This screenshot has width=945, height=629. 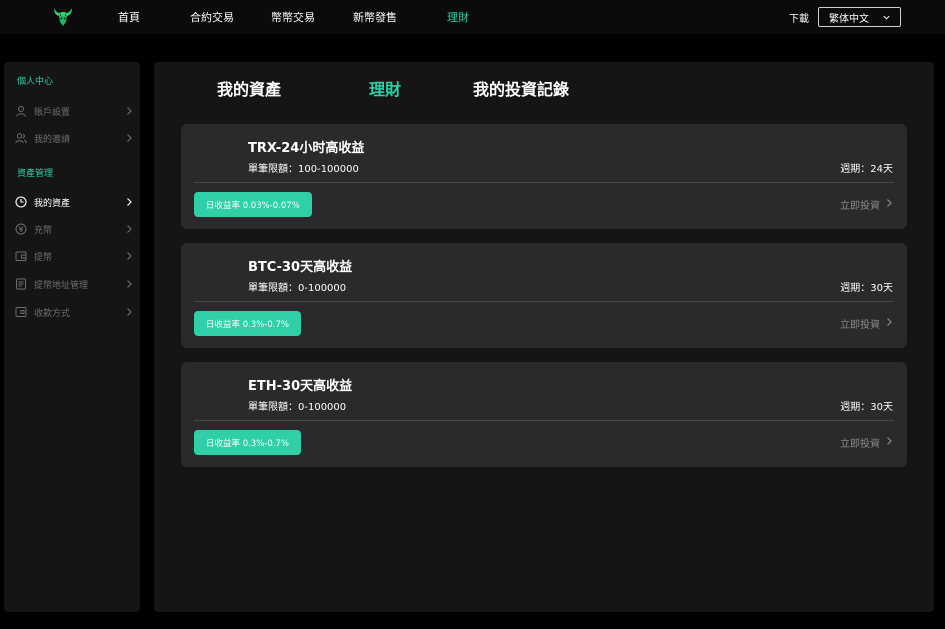 I want to click on download-link: 下載, so click(x=799, y=17).